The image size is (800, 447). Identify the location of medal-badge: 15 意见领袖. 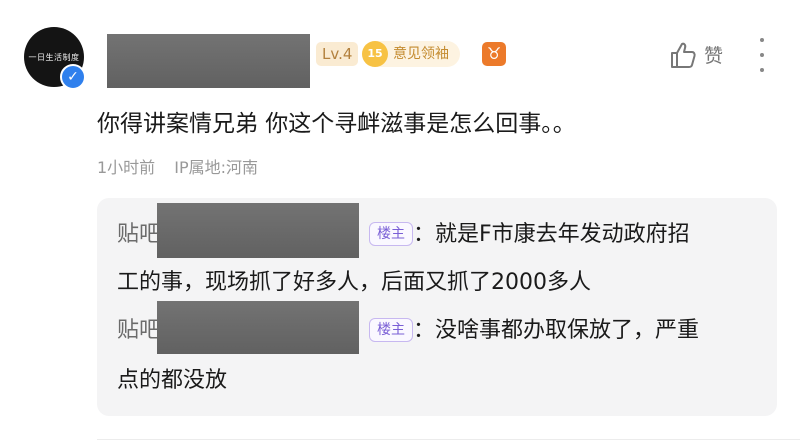
(411, 54).